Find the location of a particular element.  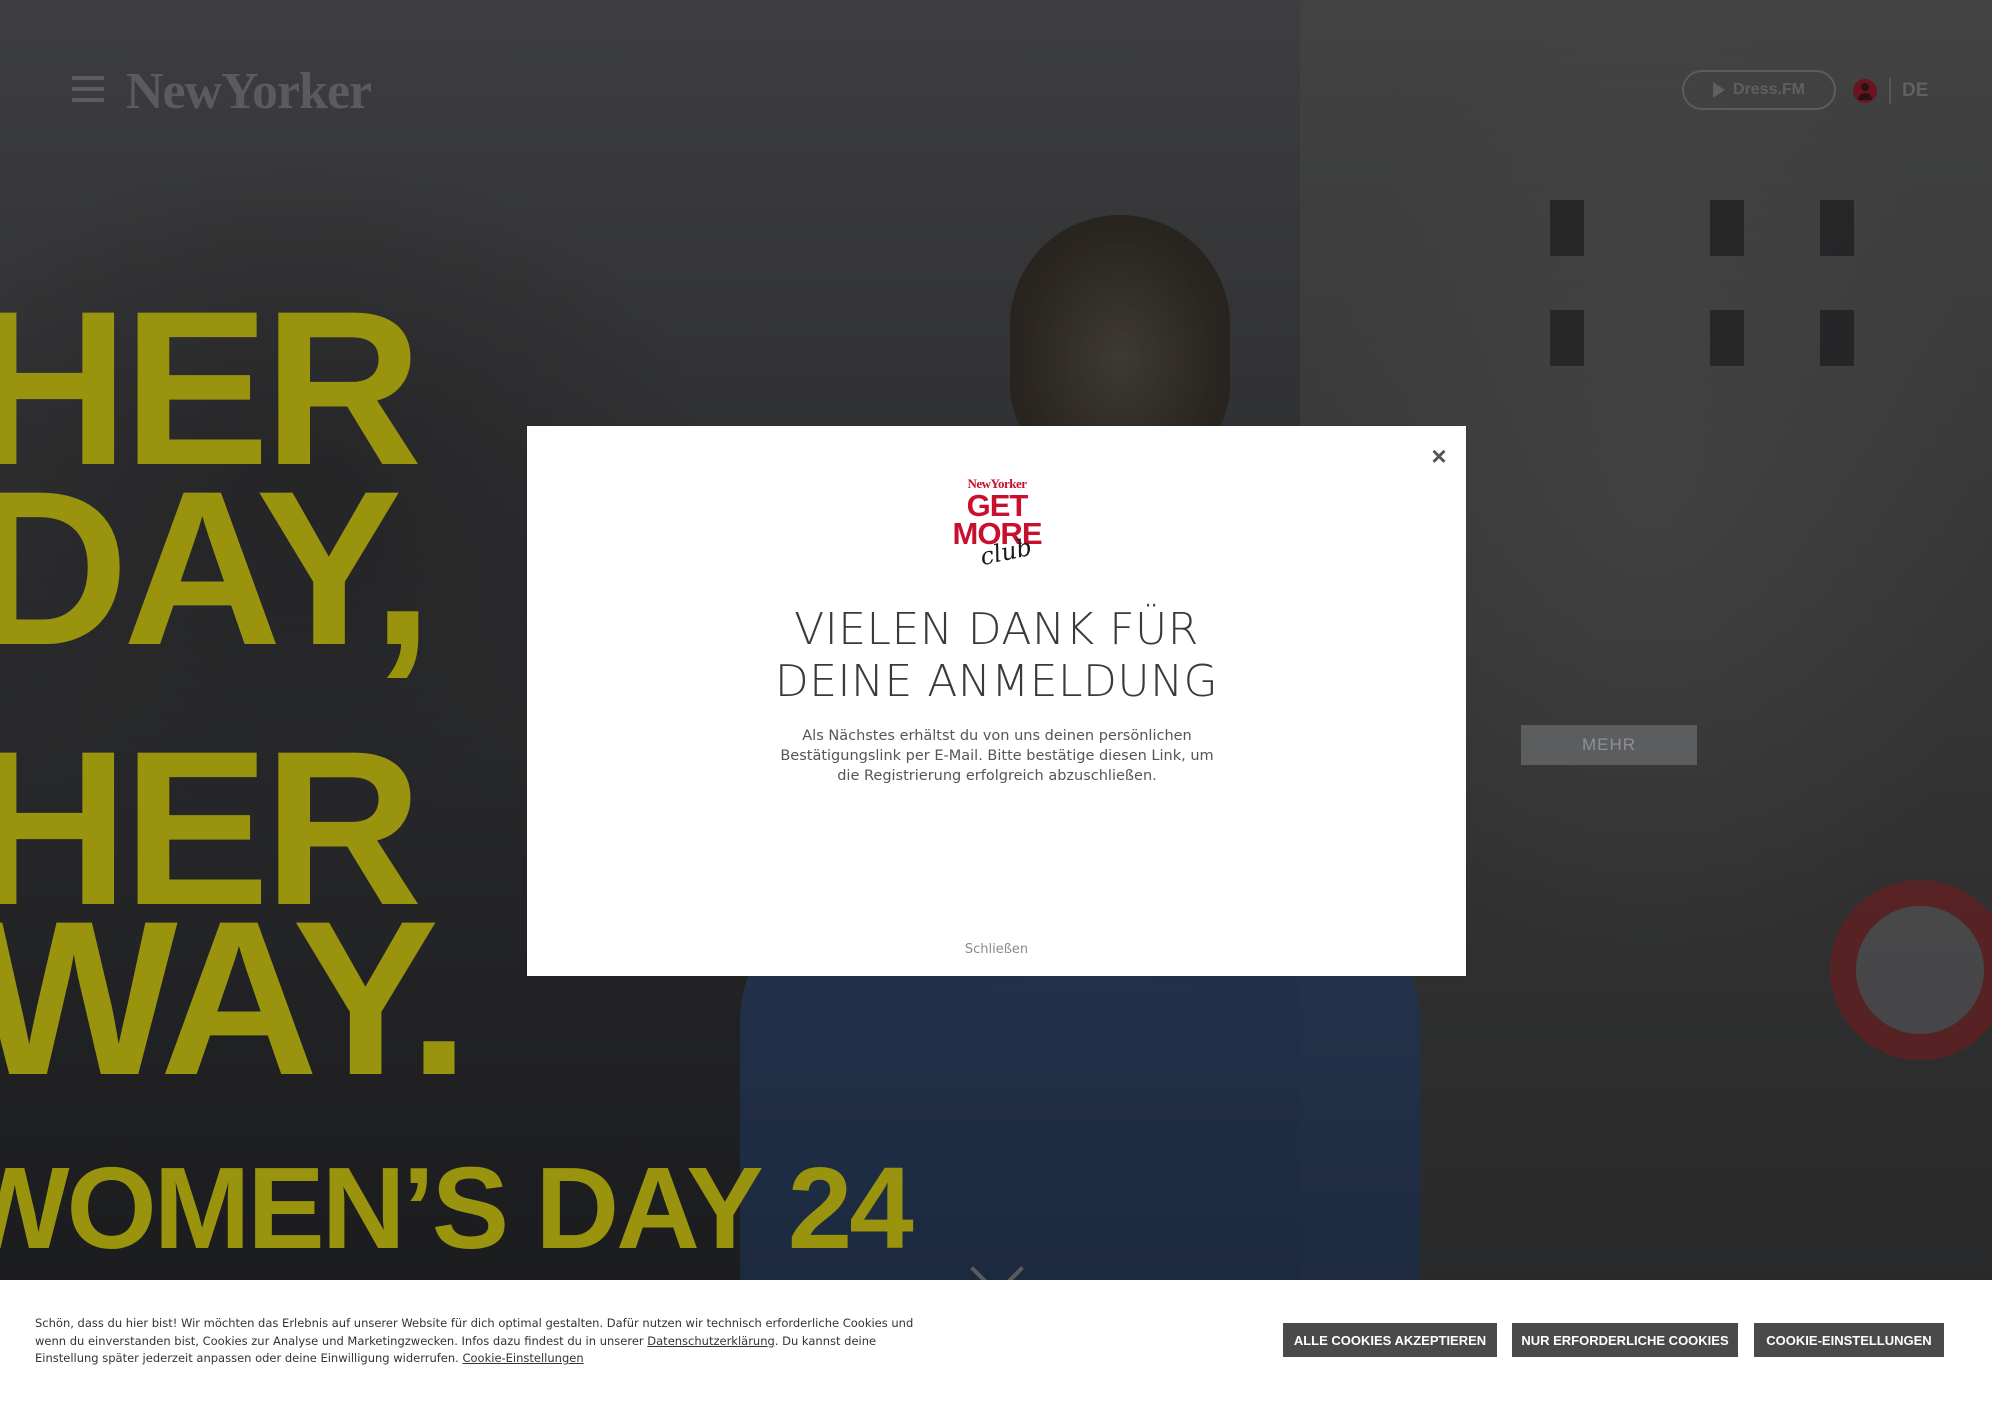

get-more-club-logo: NewYorker GET MORE club is located at coordinates (997, 531).